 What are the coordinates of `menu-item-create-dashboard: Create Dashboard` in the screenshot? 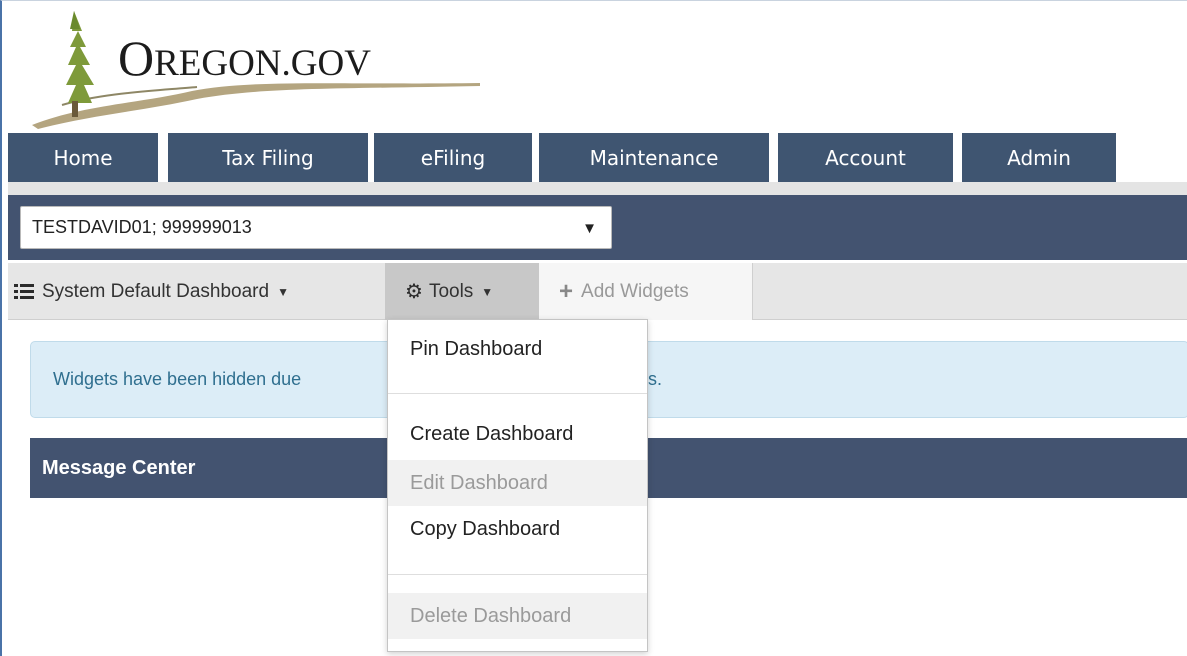 It's located at (517, 434).